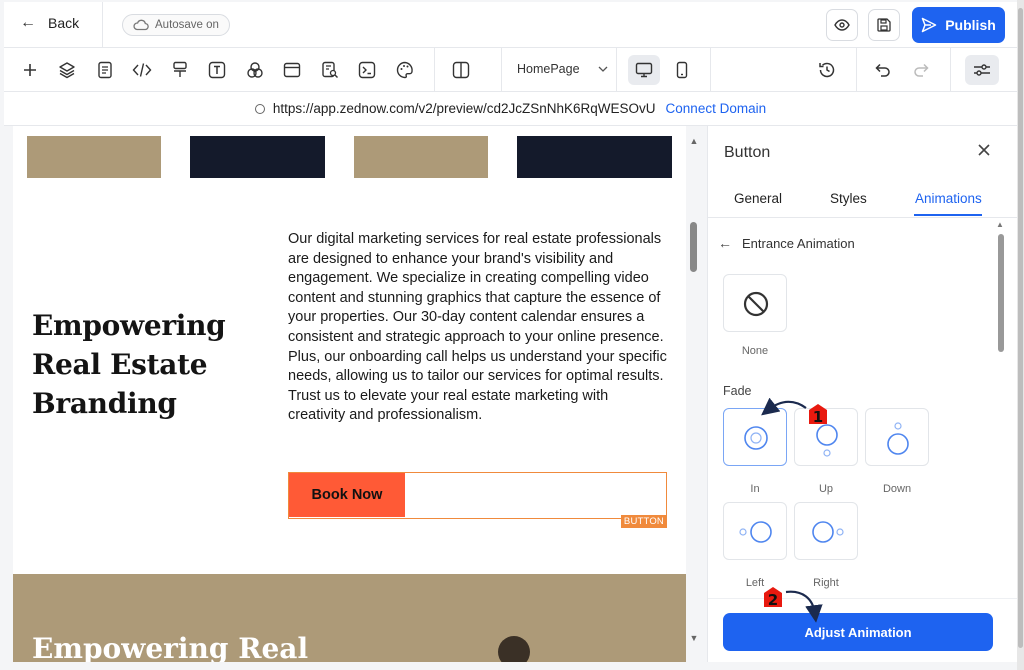 The height and width of the screenshot is (670, 1024). I want to click on step-marker: 1, so click(818, 414).